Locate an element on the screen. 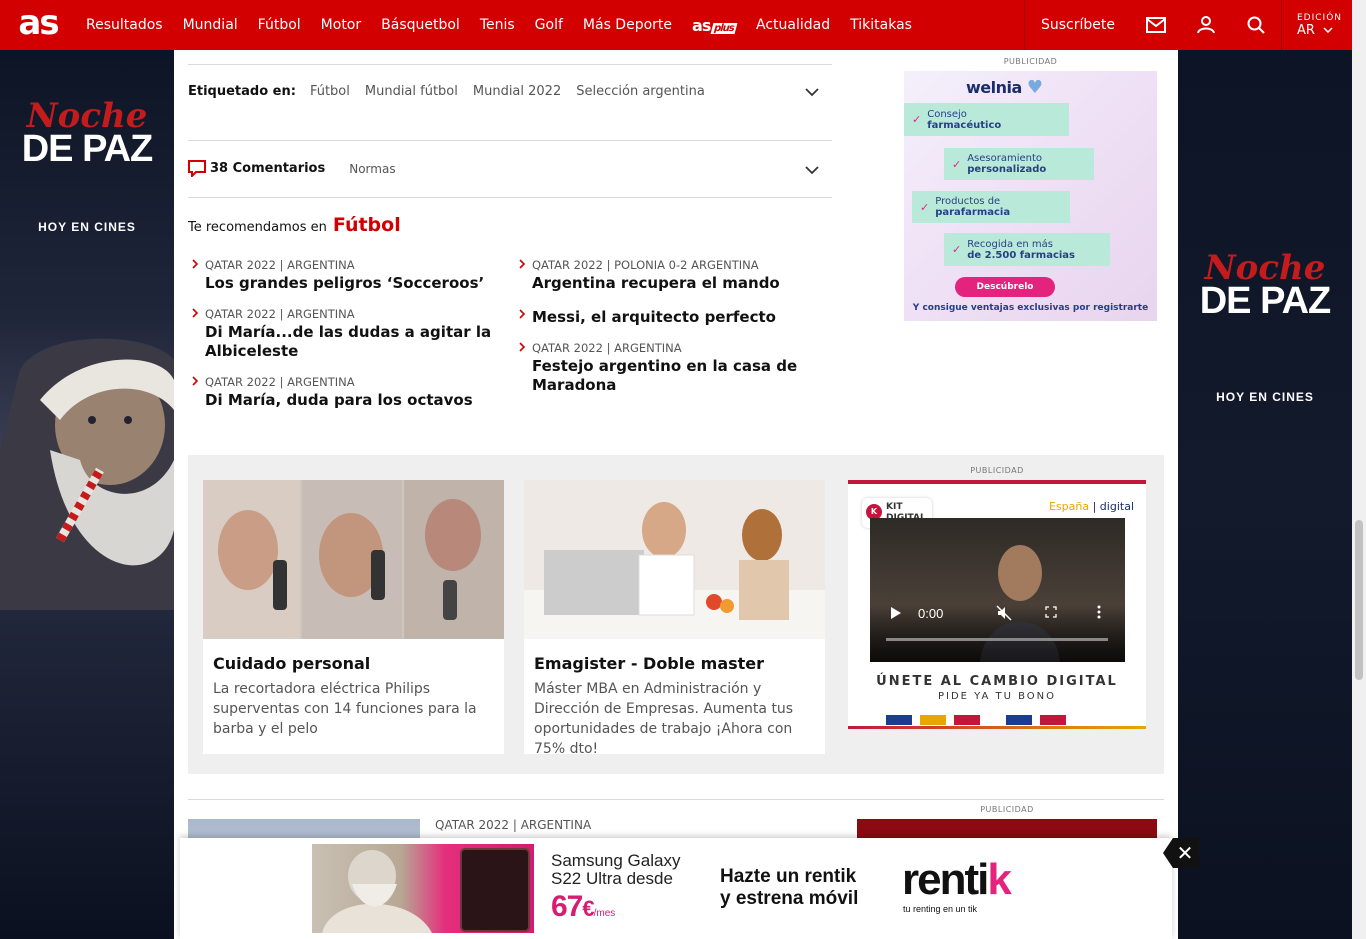 The image size is (1366, 939). recommended-article: Messi, el arquitecto perfecto is located at coordinates (675, 317).